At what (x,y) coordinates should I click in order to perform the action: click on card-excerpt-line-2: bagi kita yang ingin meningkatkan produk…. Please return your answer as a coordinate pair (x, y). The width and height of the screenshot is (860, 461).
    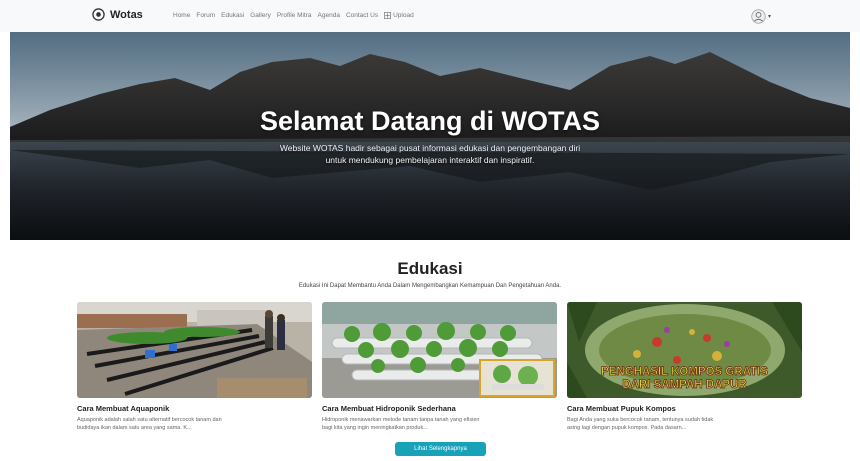
    Looking at the image, I should click on (375, 428).